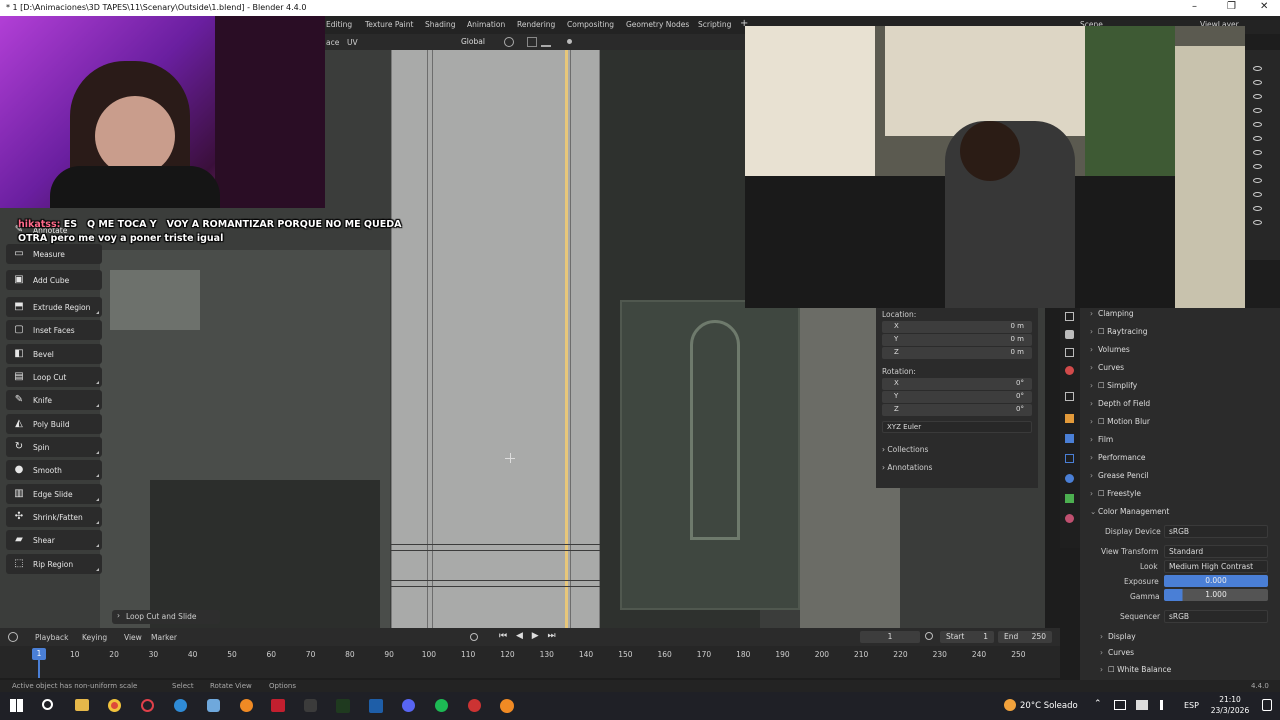 The height and width of the screenshot is (720, 1280). Describe the element at coordinates (54, 517) in the screenshot. I see `tool-shrink-fatten: ✣ Shrink/Fatten` at that location.